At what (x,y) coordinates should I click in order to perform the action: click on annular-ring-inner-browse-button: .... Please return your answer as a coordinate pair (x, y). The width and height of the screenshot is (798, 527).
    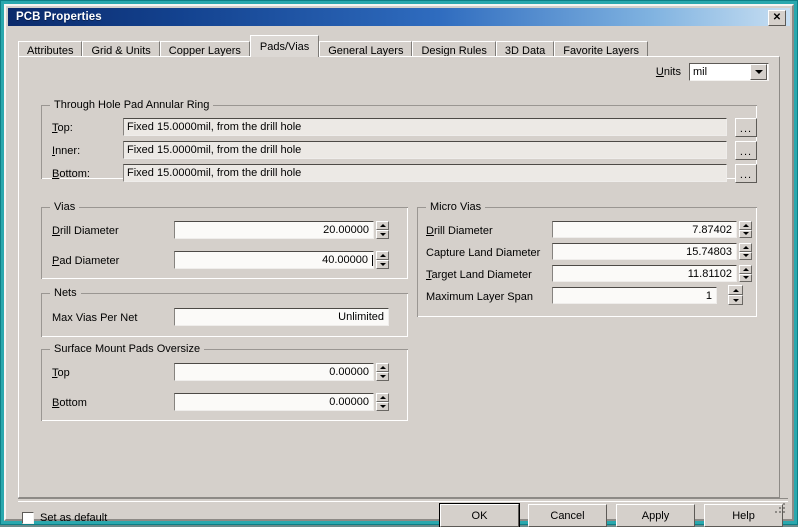
    Looking at the image, I should click on (746, 150).